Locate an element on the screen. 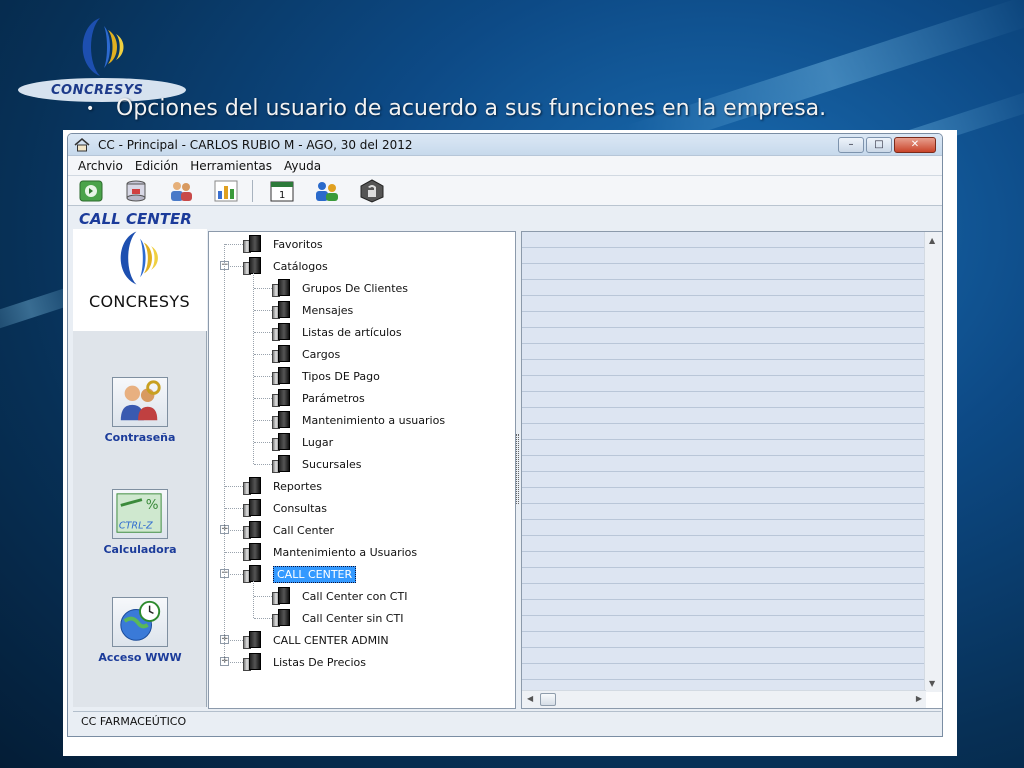  tree-node: Call Center con CTI is located at coordinates (339, 596).